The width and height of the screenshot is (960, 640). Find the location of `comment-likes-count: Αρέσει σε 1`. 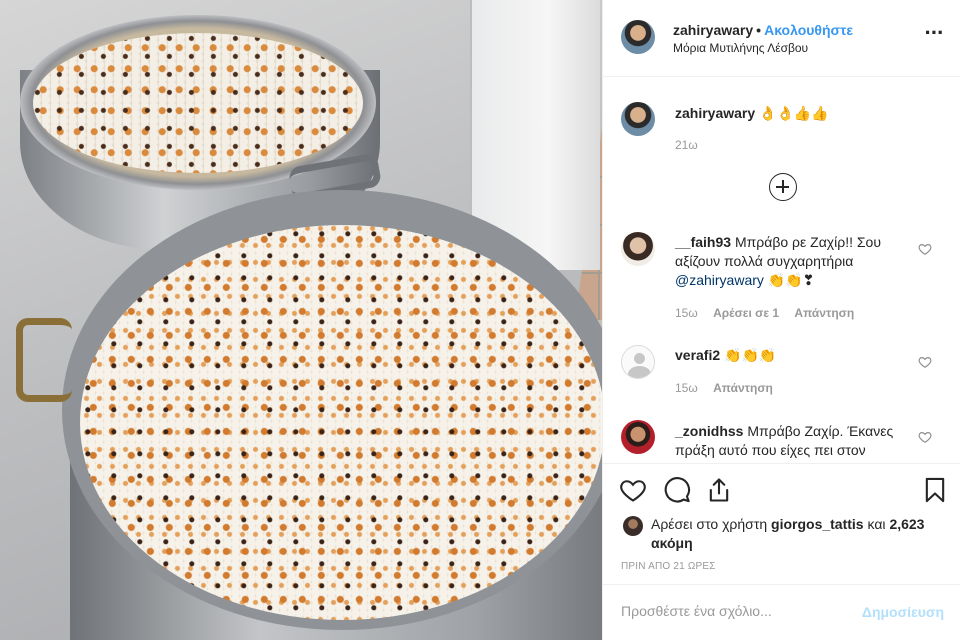

comment-likes-count: Αρέσει σε 1 is located at coordinates (746, 313).